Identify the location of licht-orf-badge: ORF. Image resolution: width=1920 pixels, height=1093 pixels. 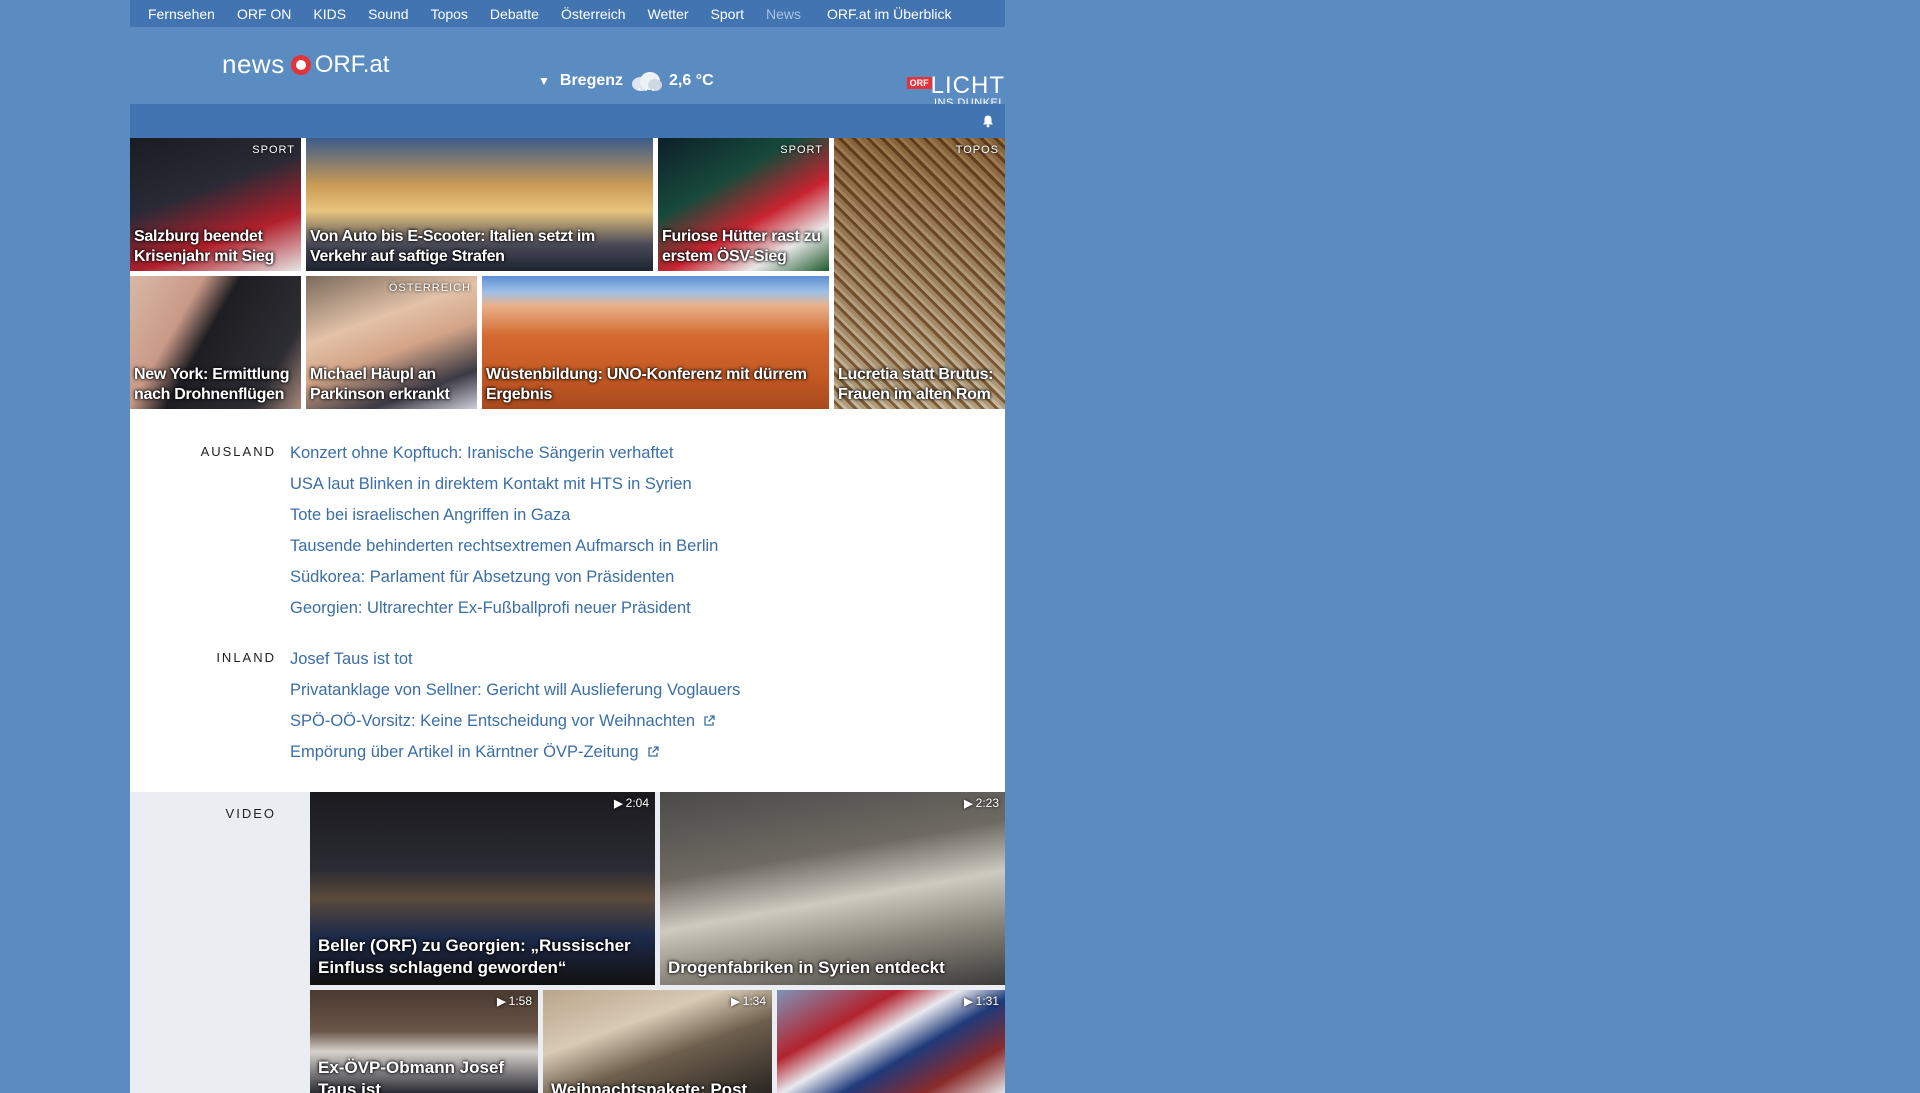
(919, 83).